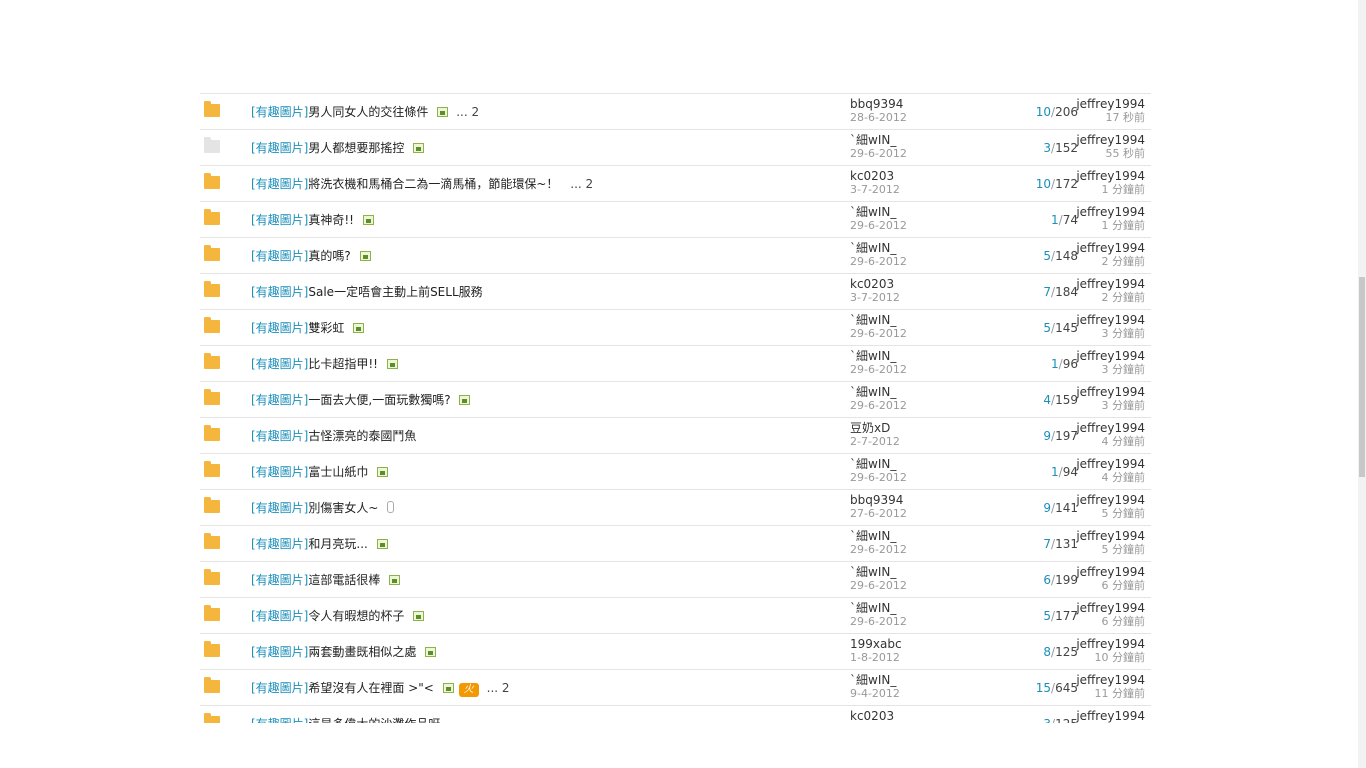 The height and width of the screenshot is (768, 1366). I want to click on thread-title-link: 兩套動畫既相似之處, so click(362, 652).